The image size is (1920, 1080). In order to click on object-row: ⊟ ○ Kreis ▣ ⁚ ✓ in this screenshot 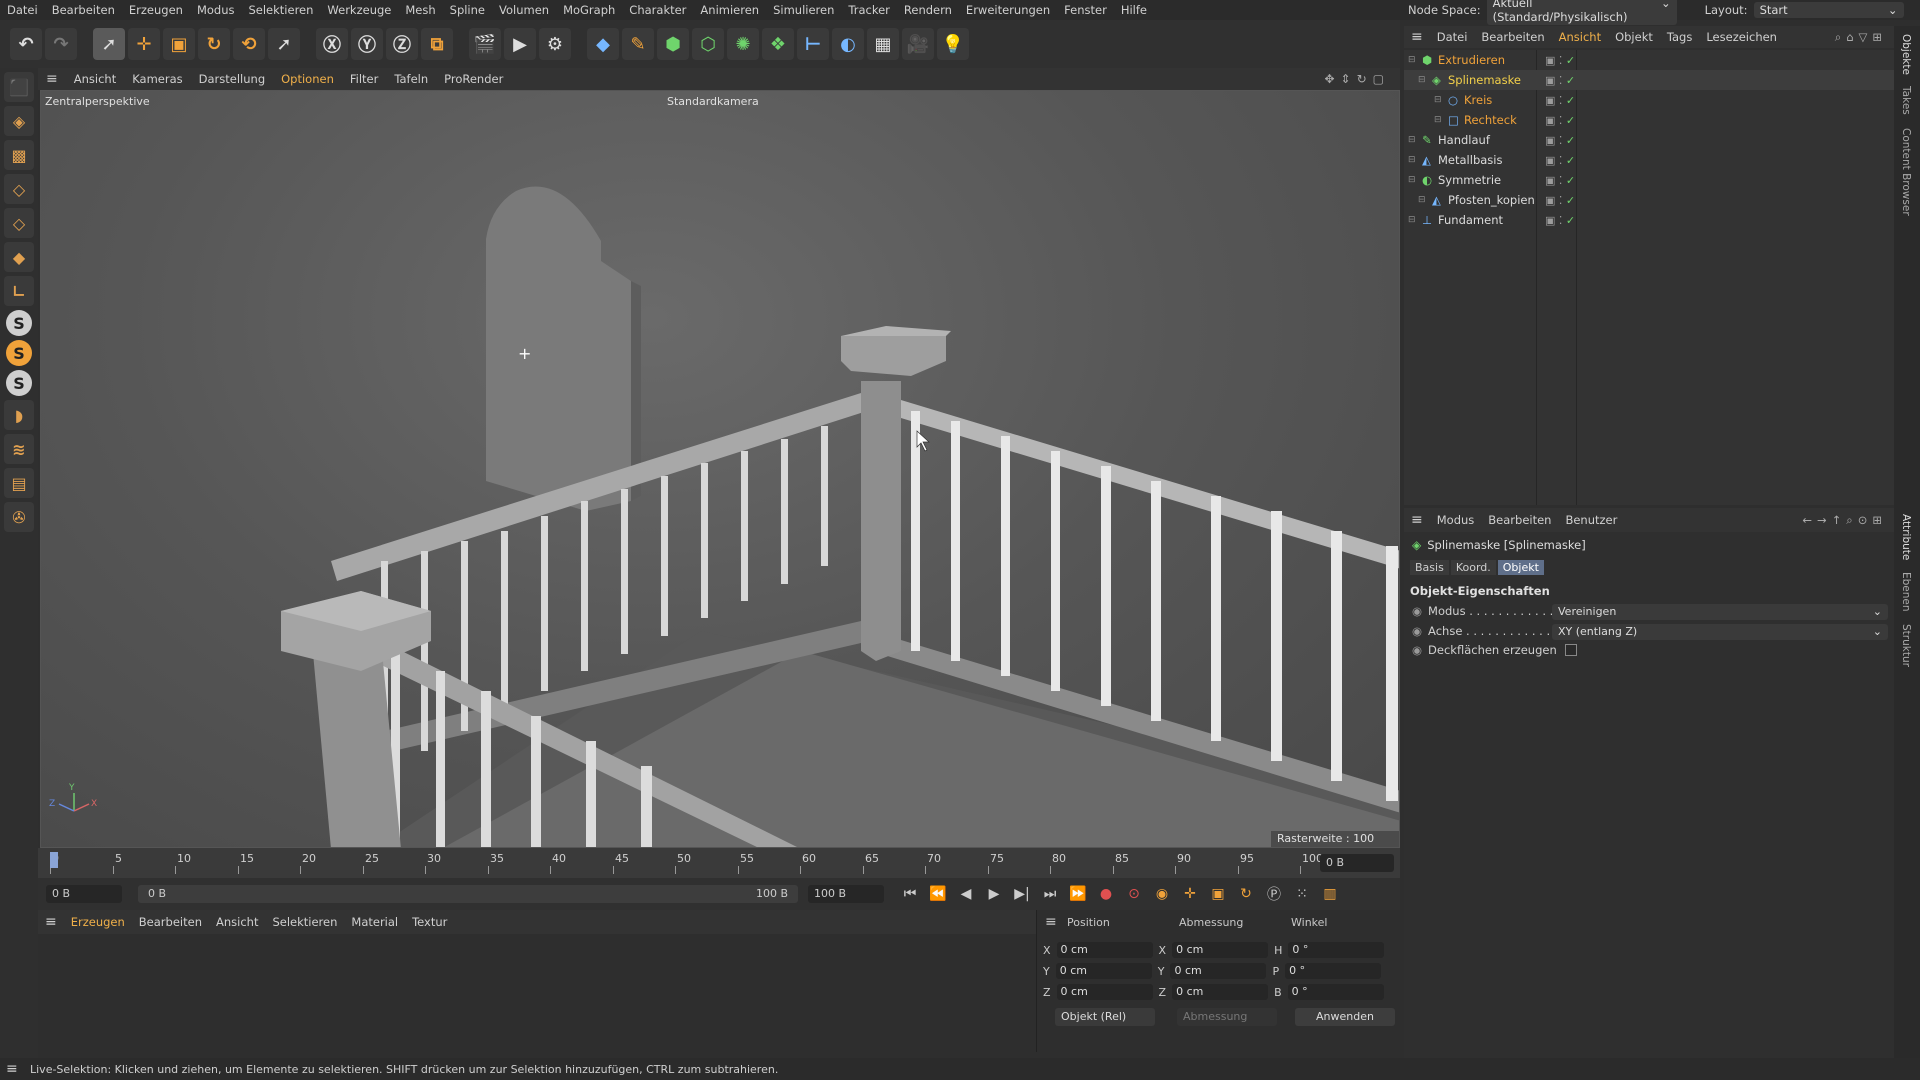, I will do `click(1649, 100)`.